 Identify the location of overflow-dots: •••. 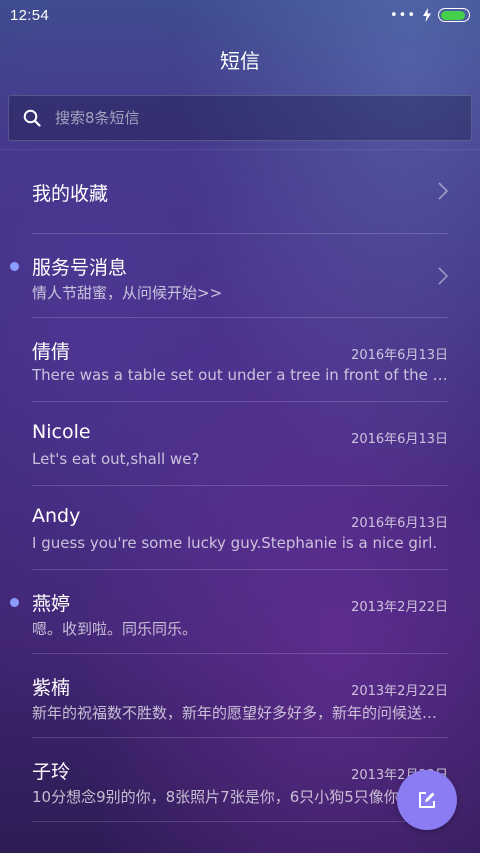
(402, 15).